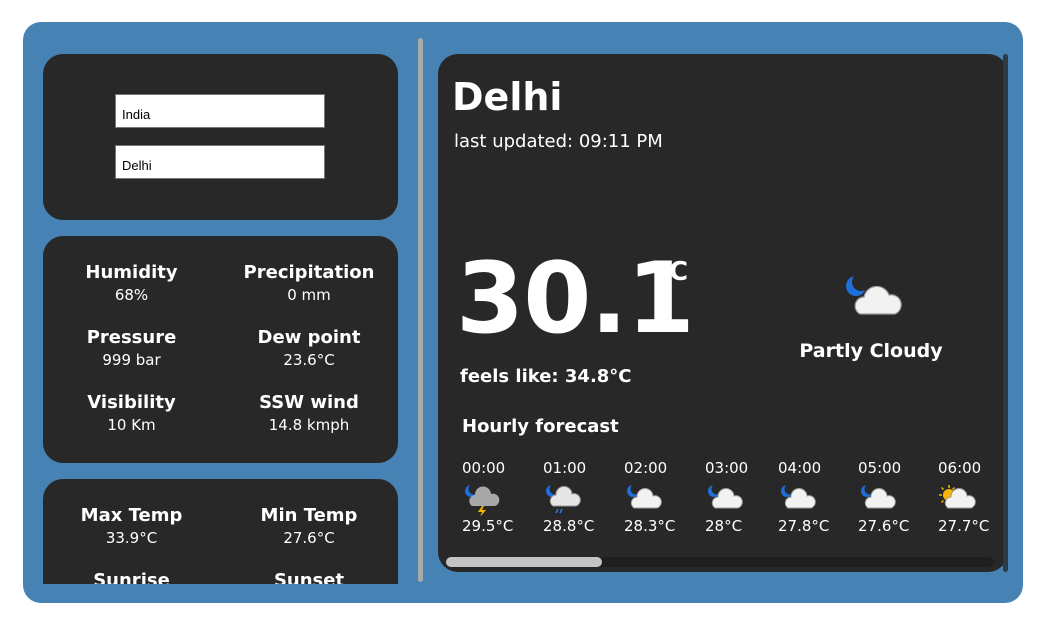 This screenshot has height=623, width=1038. I want to click on left-column-scrollbar, so click(420, 310).